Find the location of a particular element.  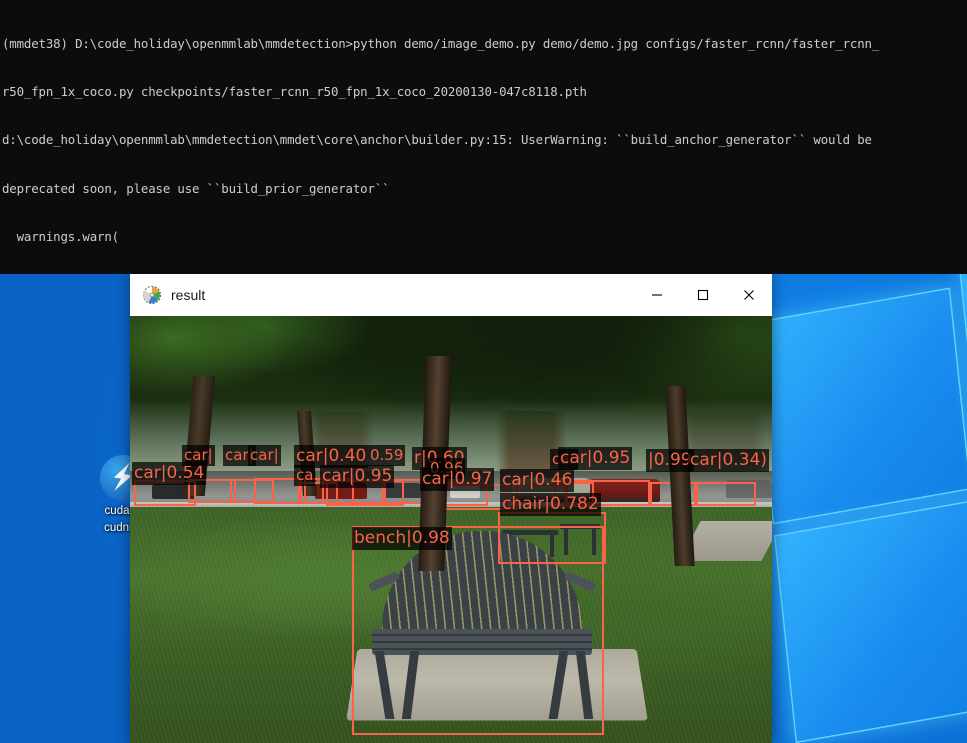

close-button is located at coordinates (749, 295).